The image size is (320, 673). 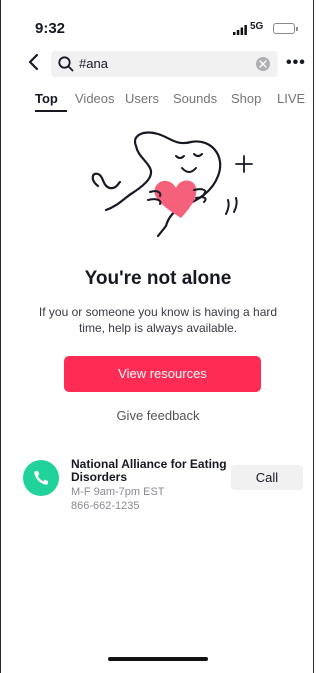 I want to click on resource-phone: 866-662-1235, so click(x=105, y=506).